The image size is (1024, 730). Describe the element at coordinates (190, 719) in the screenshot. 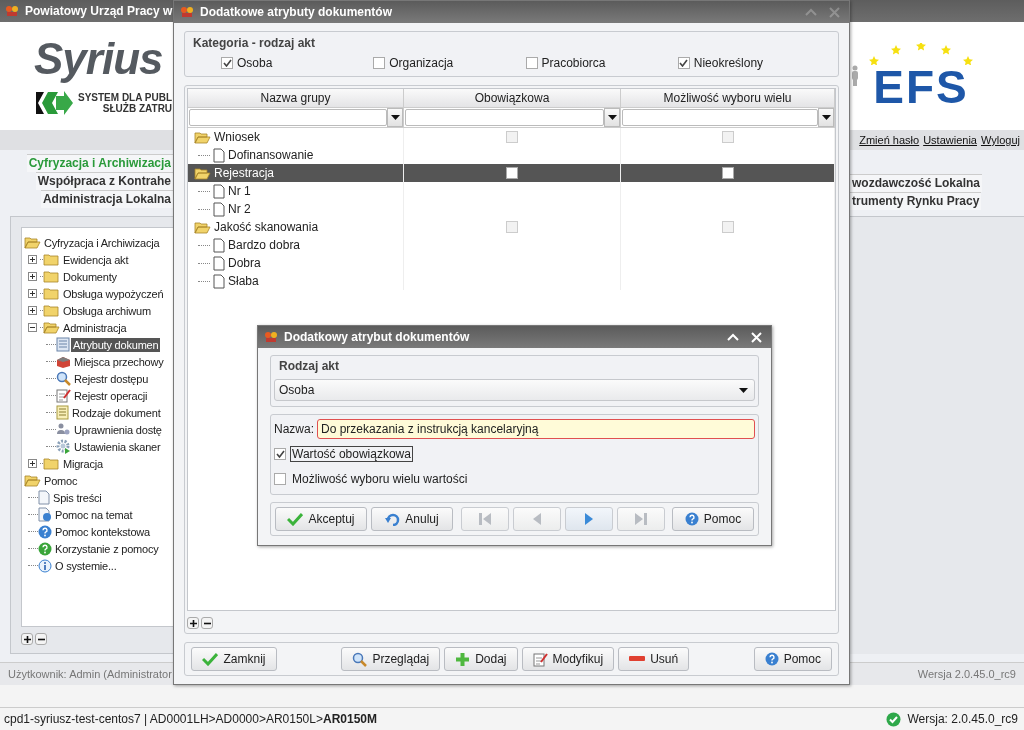

I see `module-path: cpd1-syriusz-test-centos7 | AD0001LH>AD0000>AR0150L>AR0150M` at that location.